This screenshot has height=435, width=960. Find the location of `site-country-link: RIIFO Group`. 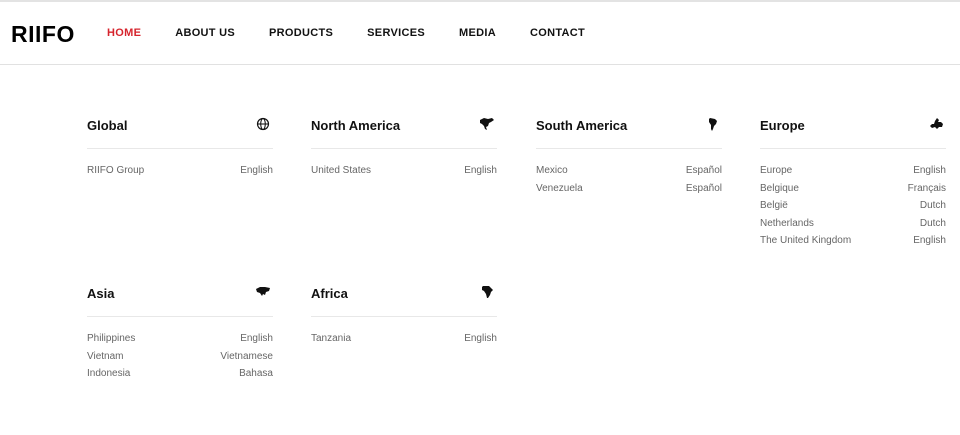

site-country-link: RIIFO Group is located at coordinates (115, 173).